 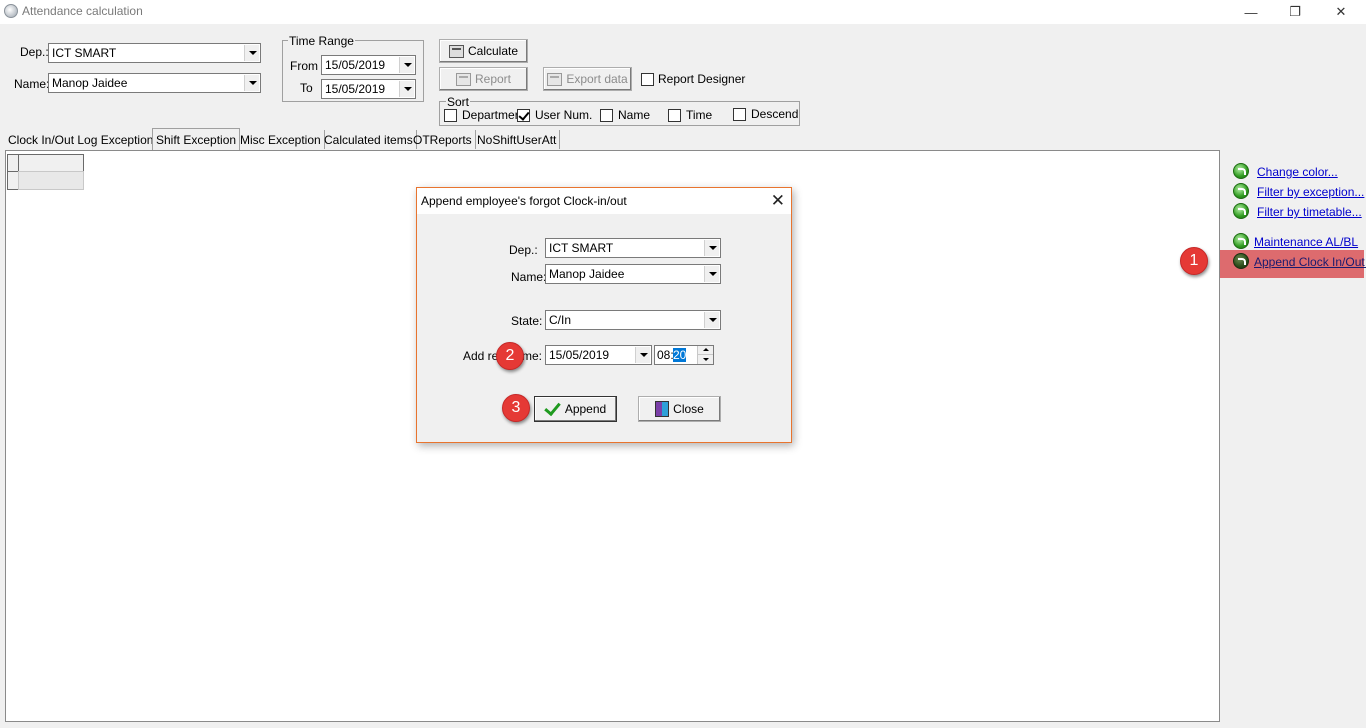 I want to click on tab-clock-in-out-log-exceptions: Clock In/Out Log Exceptions, so click(x=84, y=139).